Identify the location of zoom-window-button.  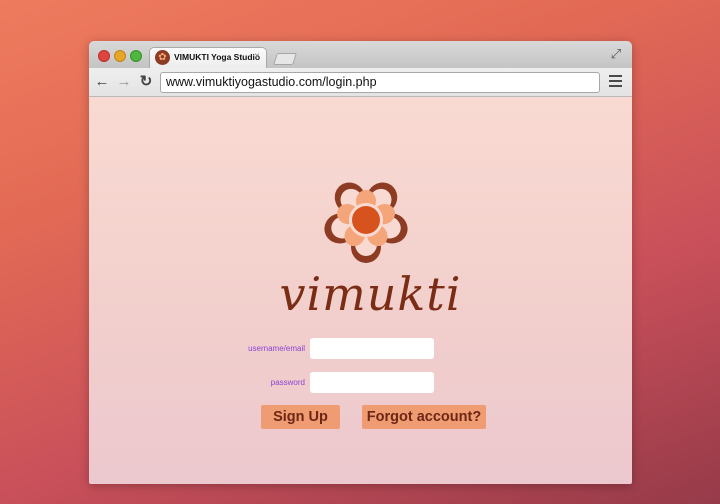
(136, 56).